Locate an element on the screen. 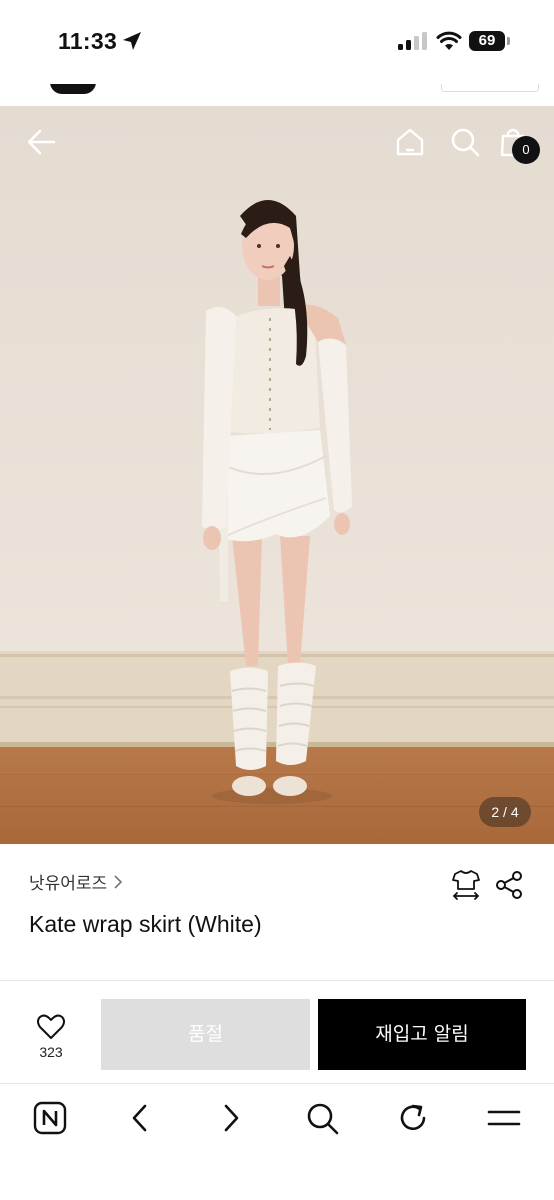 This screenshot has height=1200, width=554. battery-percent: 69 is located at coordinates (487, 40).